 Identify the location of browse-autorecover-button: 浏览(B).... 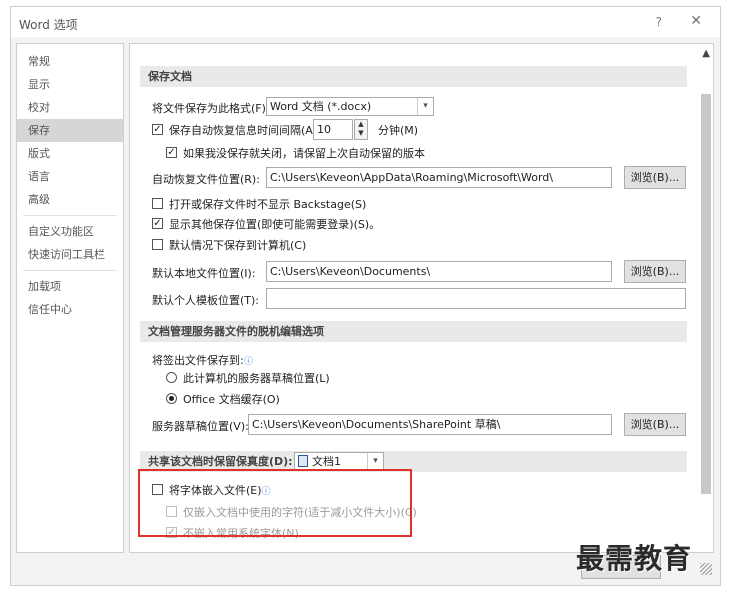
(655, 177).